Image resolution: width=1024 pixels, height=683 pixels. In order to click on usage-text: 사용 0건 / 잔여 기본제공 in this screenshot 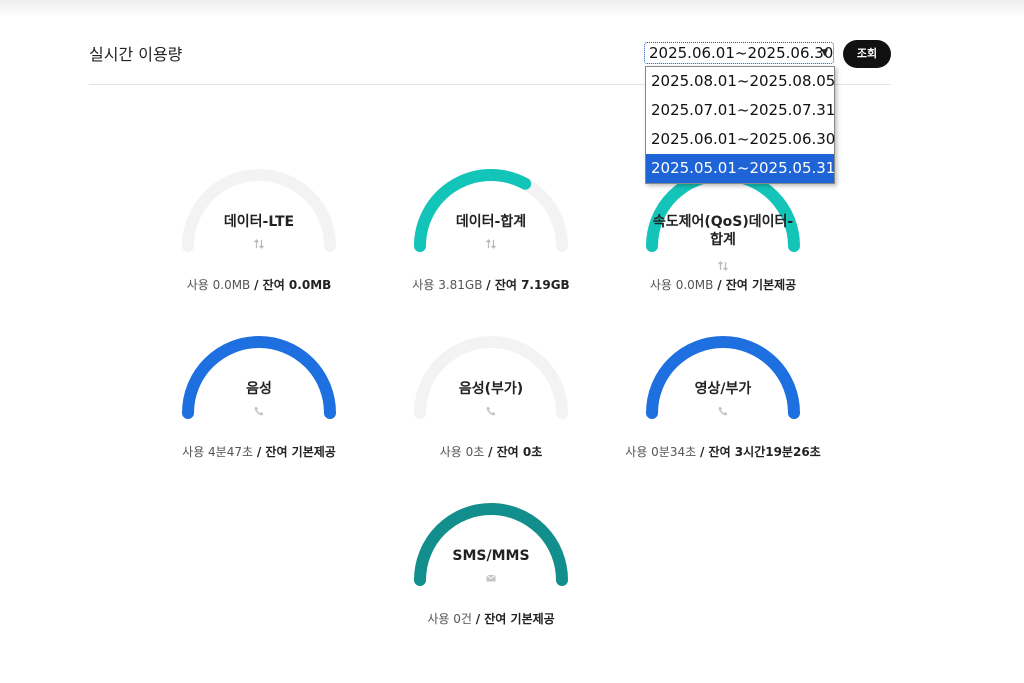, I will do `click(491, 618)`.